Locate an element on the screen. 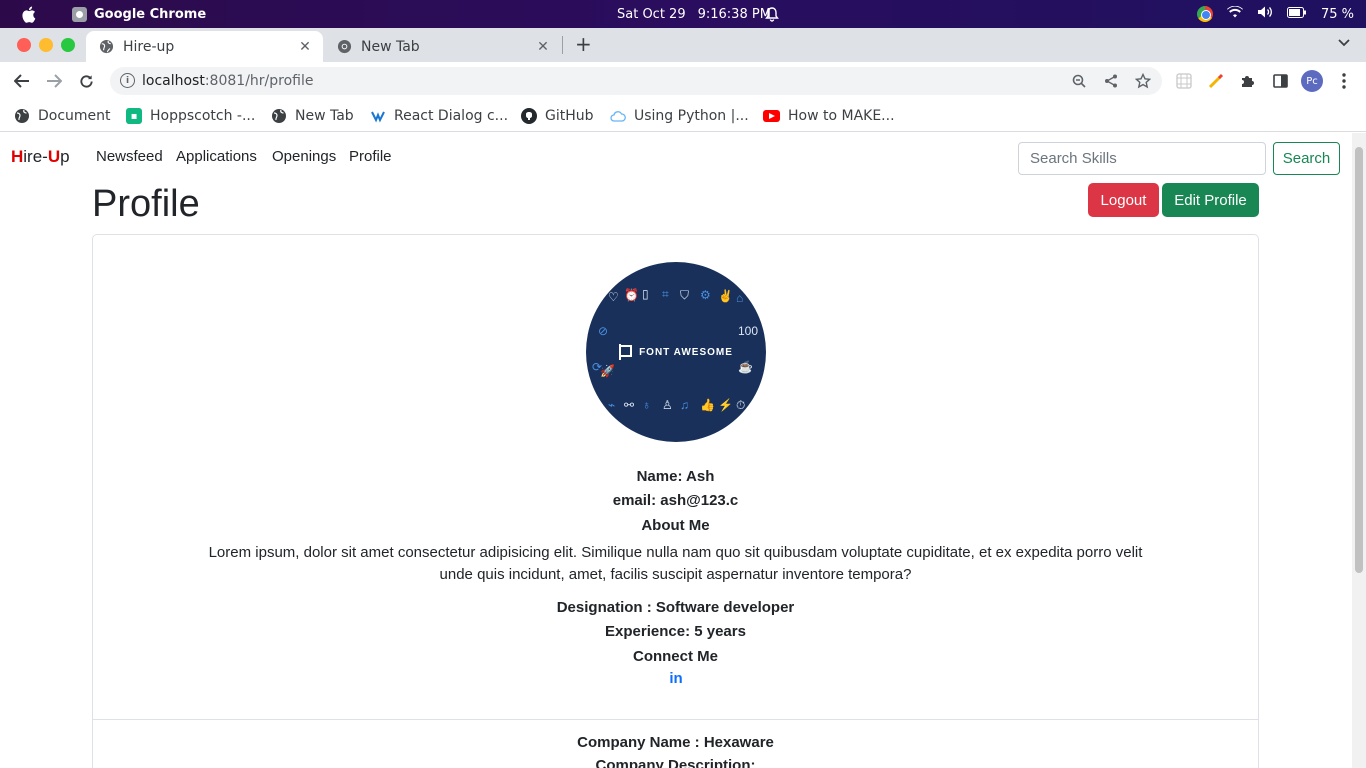 The image size is (1366, 768). chrome-app-icon is located at coordinates (79, 14).